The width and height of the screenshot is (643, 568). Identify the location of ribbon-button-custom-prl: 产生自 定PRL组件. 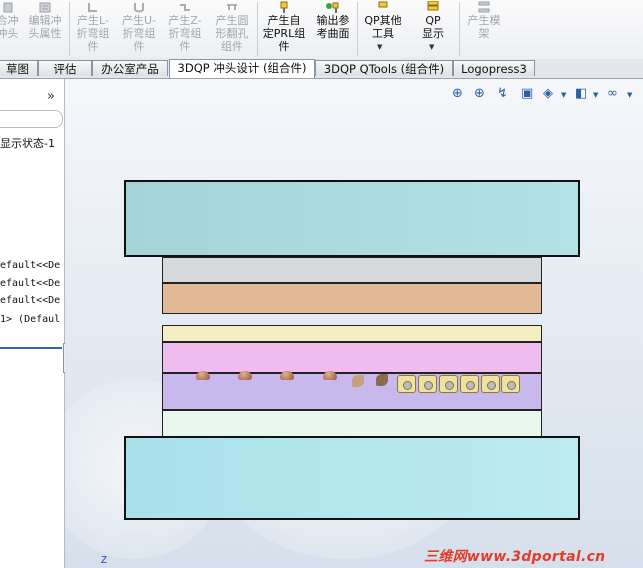
(284, 29).